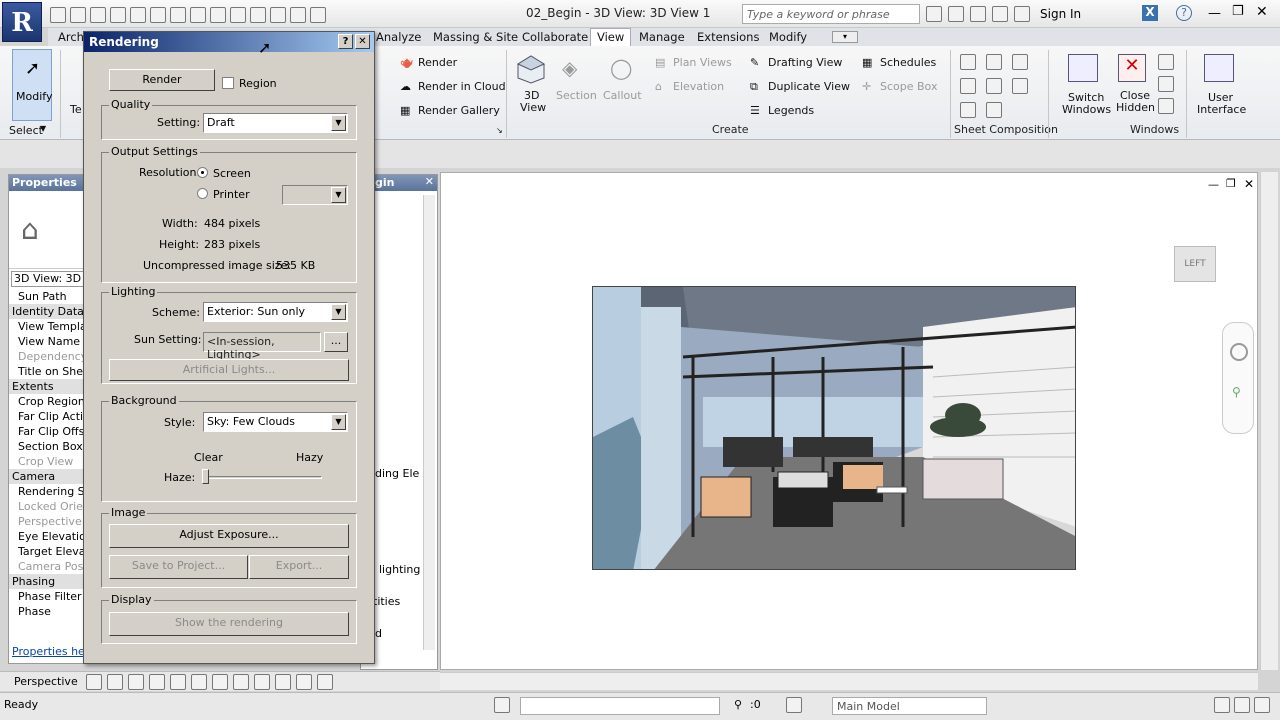 The image size is (1280, 720). I want to click on user-icon, so click(1022, 14).